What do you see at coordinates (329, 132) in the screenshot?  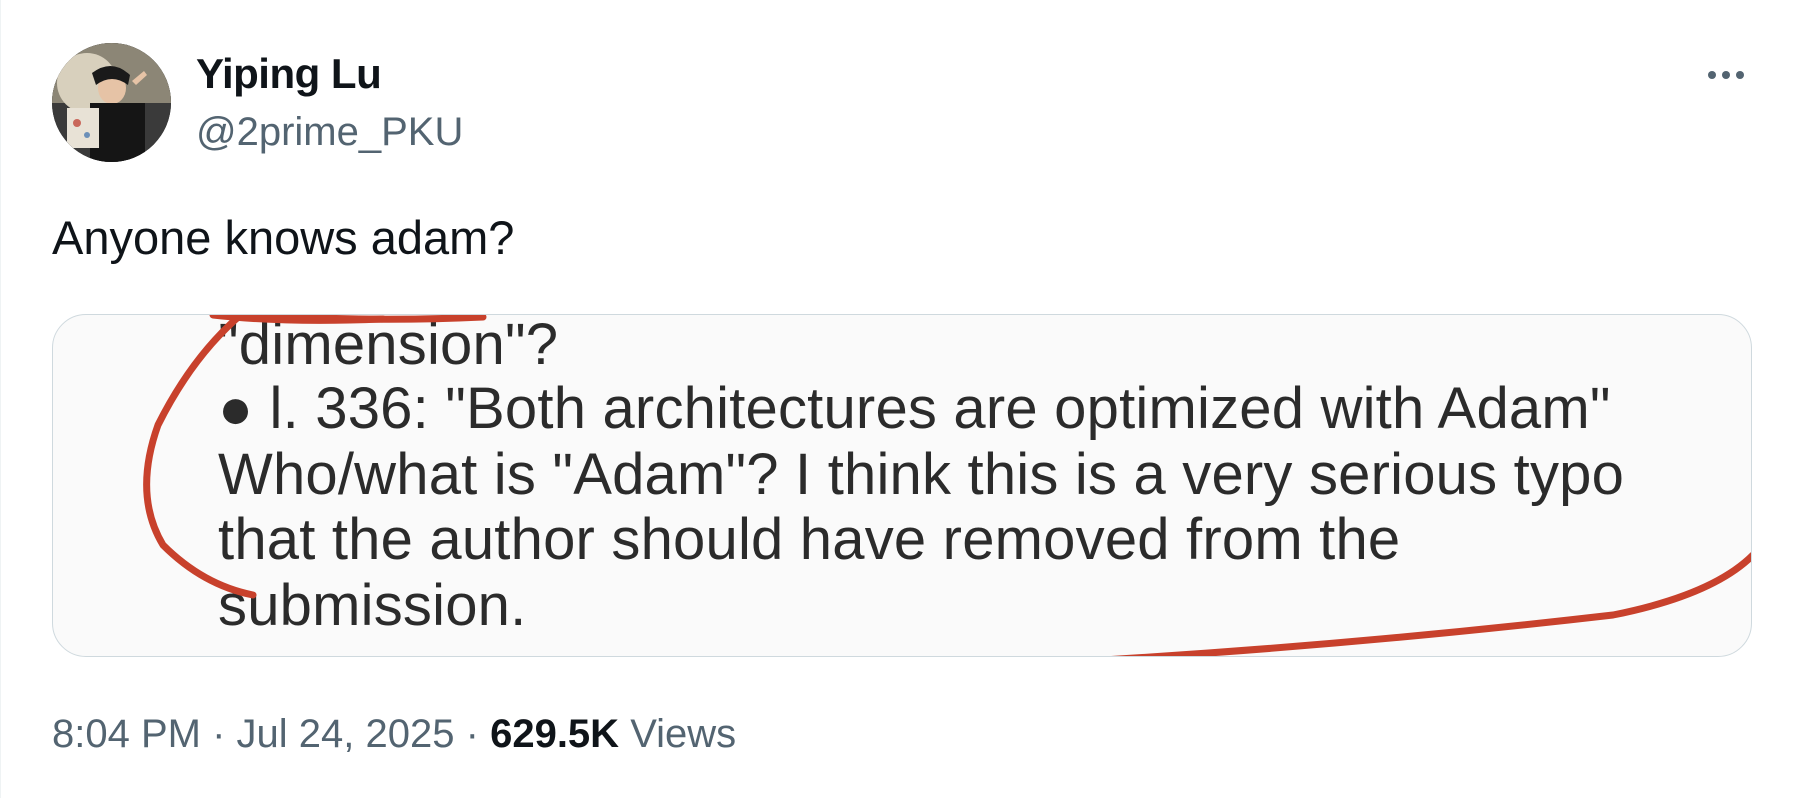 I see `author-handle: @2prime_PKU` at bounding box center [329, 132].